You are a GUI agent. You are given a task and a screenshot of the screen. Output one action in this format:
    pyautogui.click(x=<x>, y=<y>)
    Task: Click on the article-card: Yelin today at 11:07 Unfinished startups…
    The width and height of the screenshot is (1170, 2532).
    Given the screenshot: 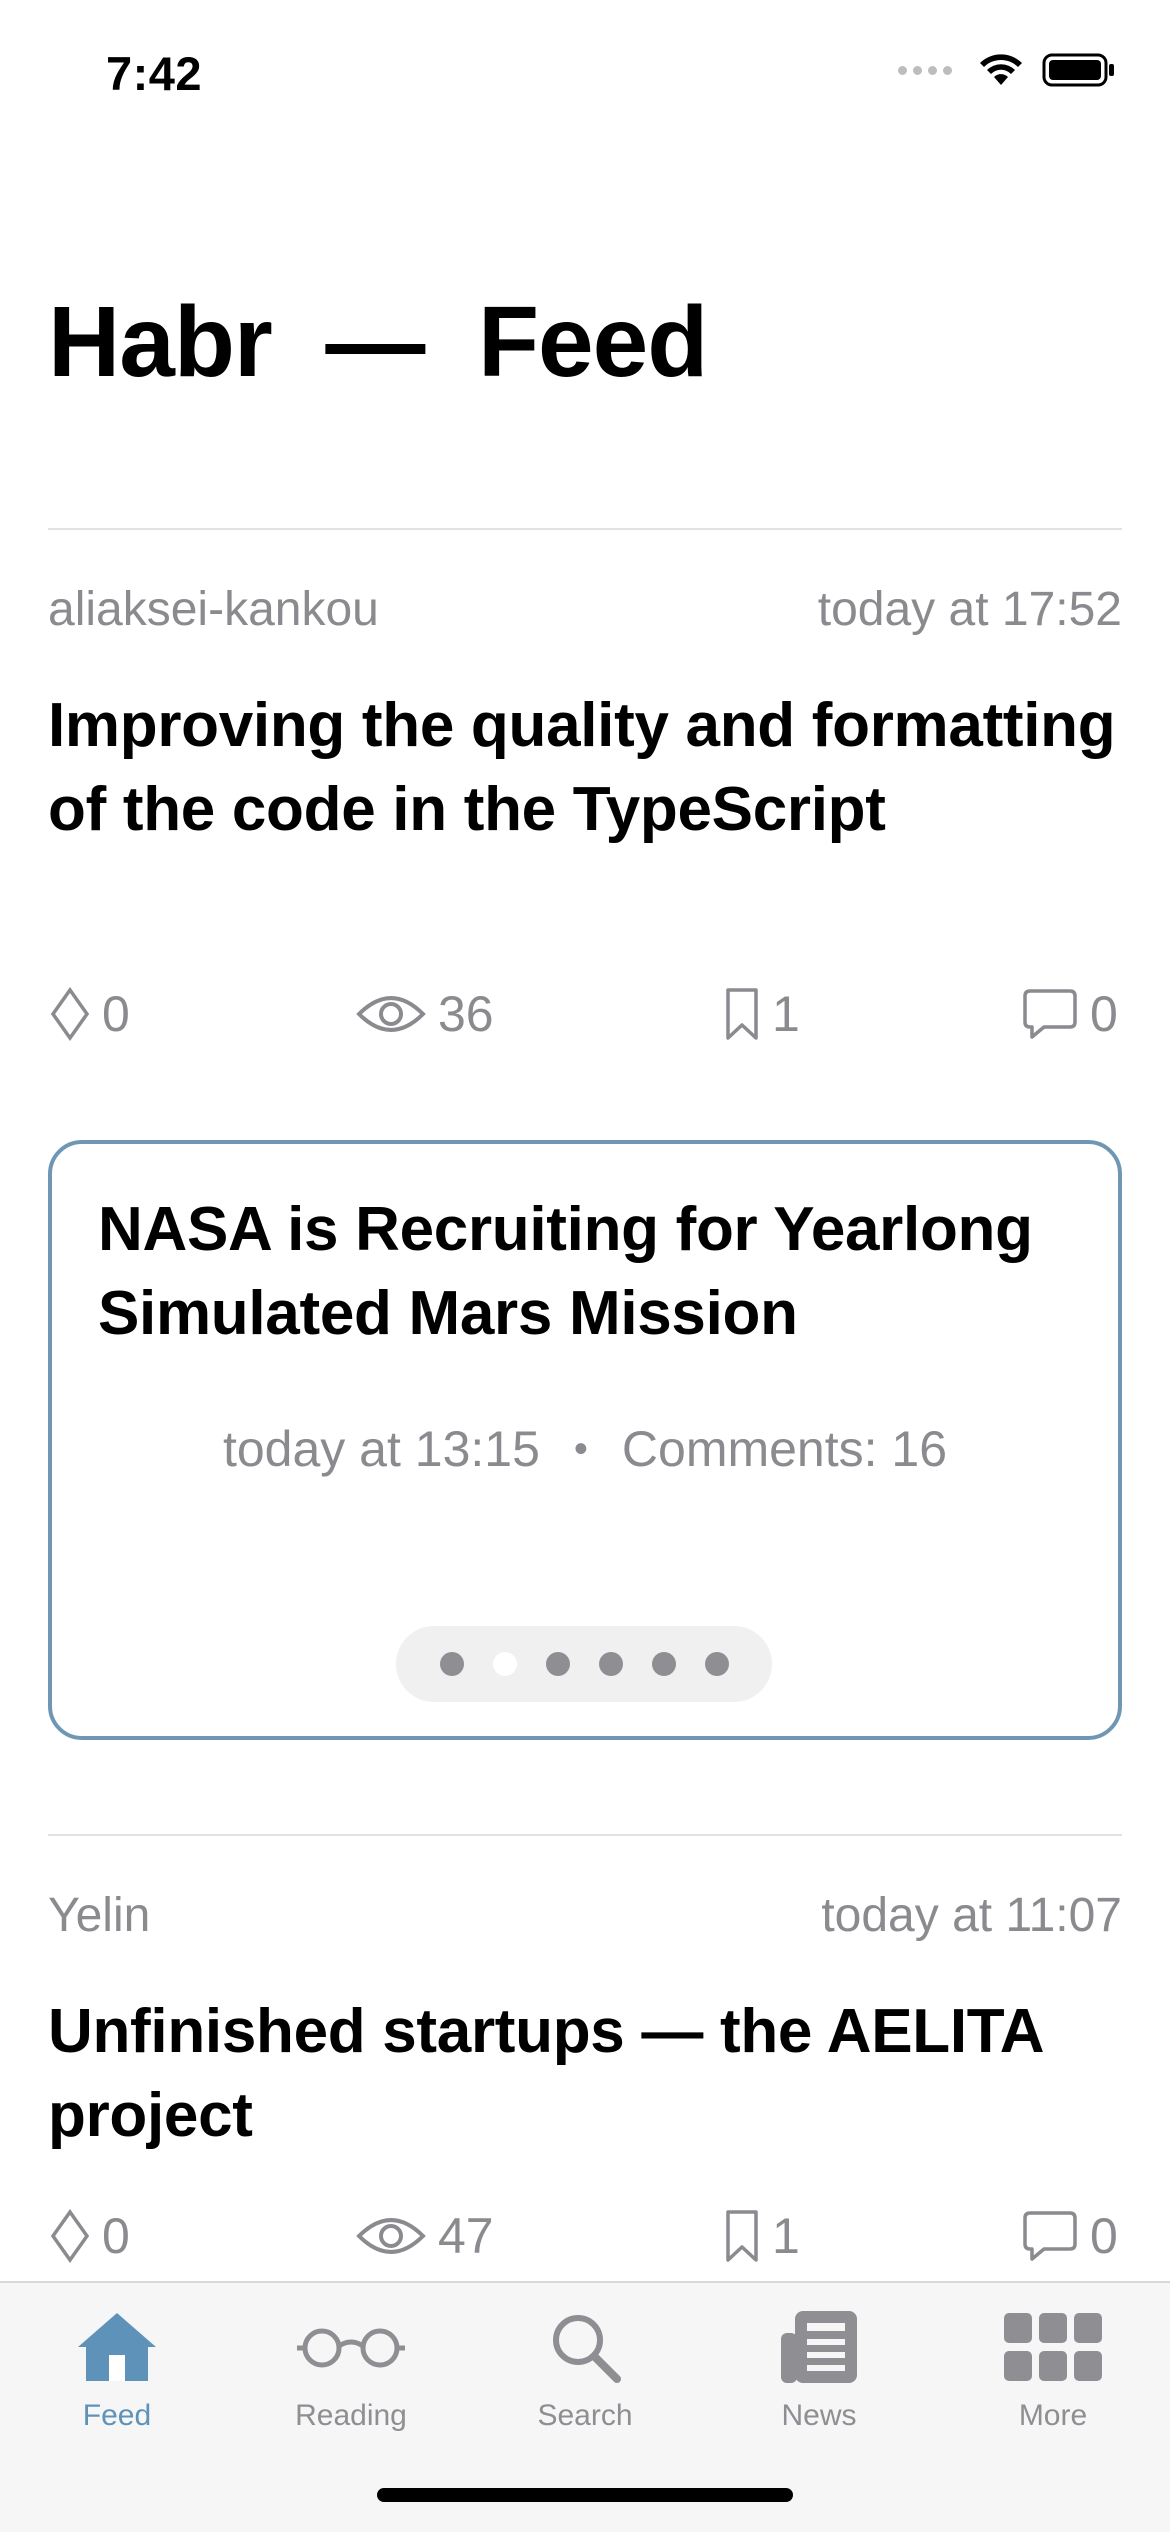 What is the action you would take?
    pyautogui.click(x=585, y=2075)
    